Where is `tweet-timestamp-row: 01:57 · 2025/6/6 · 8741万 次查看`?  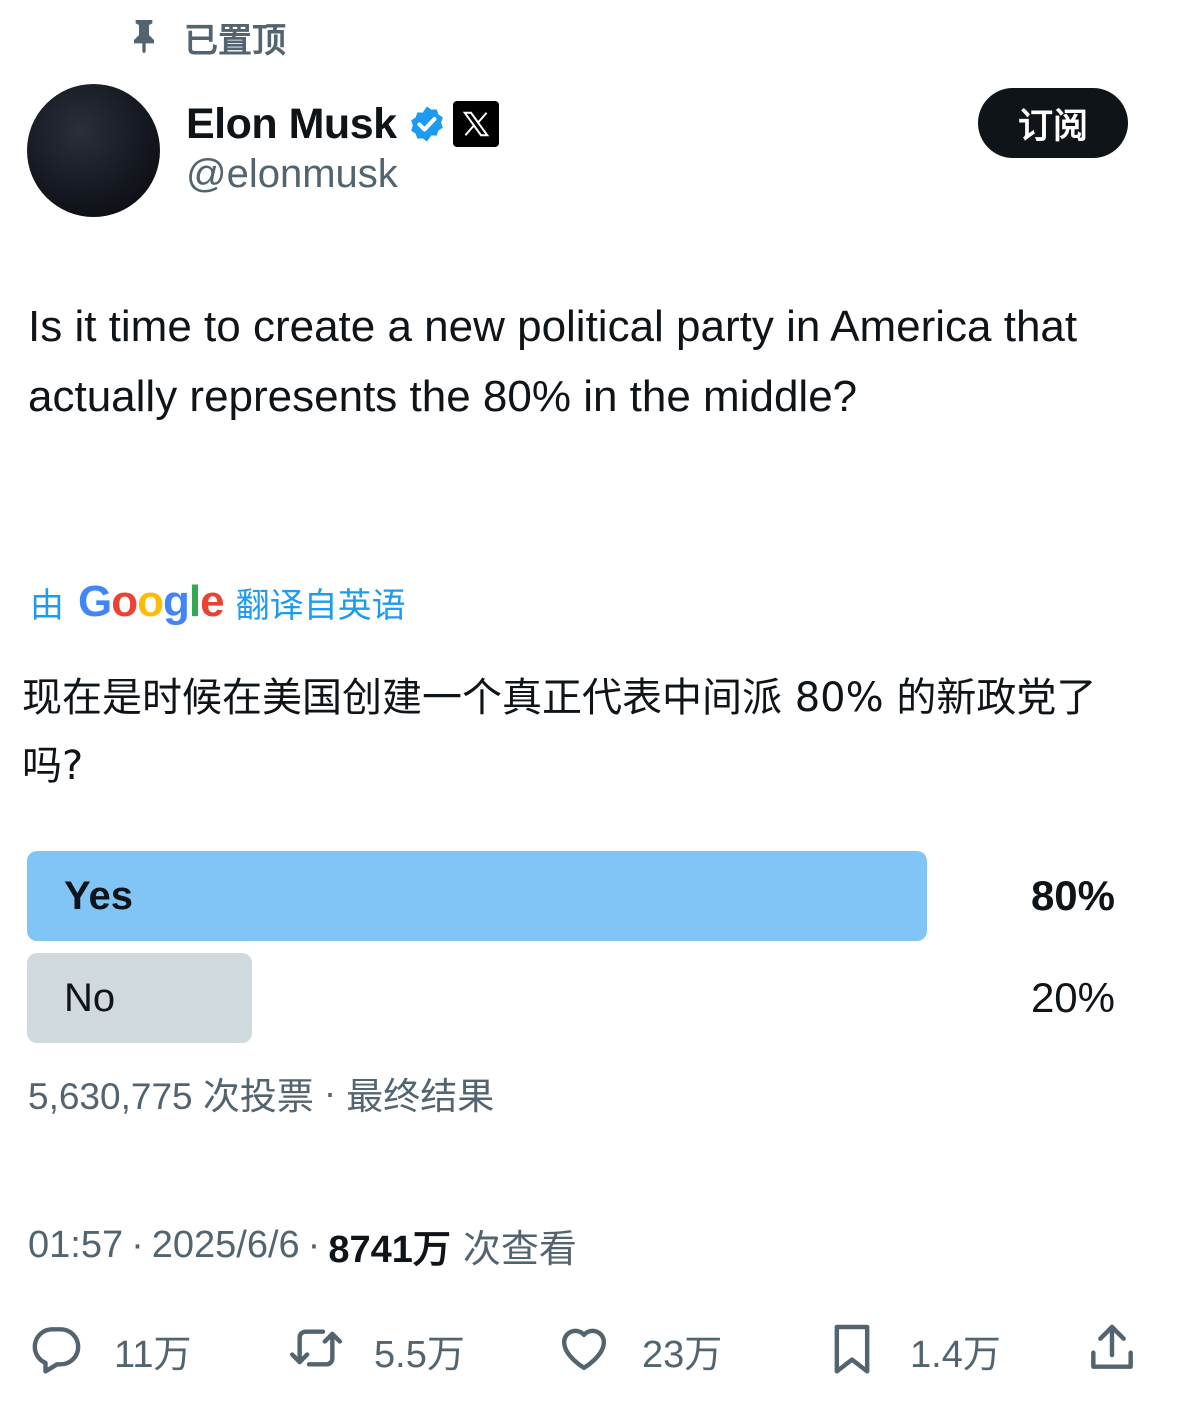
tweet-timestamp-row: 01:57 · 2025/6/6 · 8741万 次查看 is located at coordinates (302, 1245).